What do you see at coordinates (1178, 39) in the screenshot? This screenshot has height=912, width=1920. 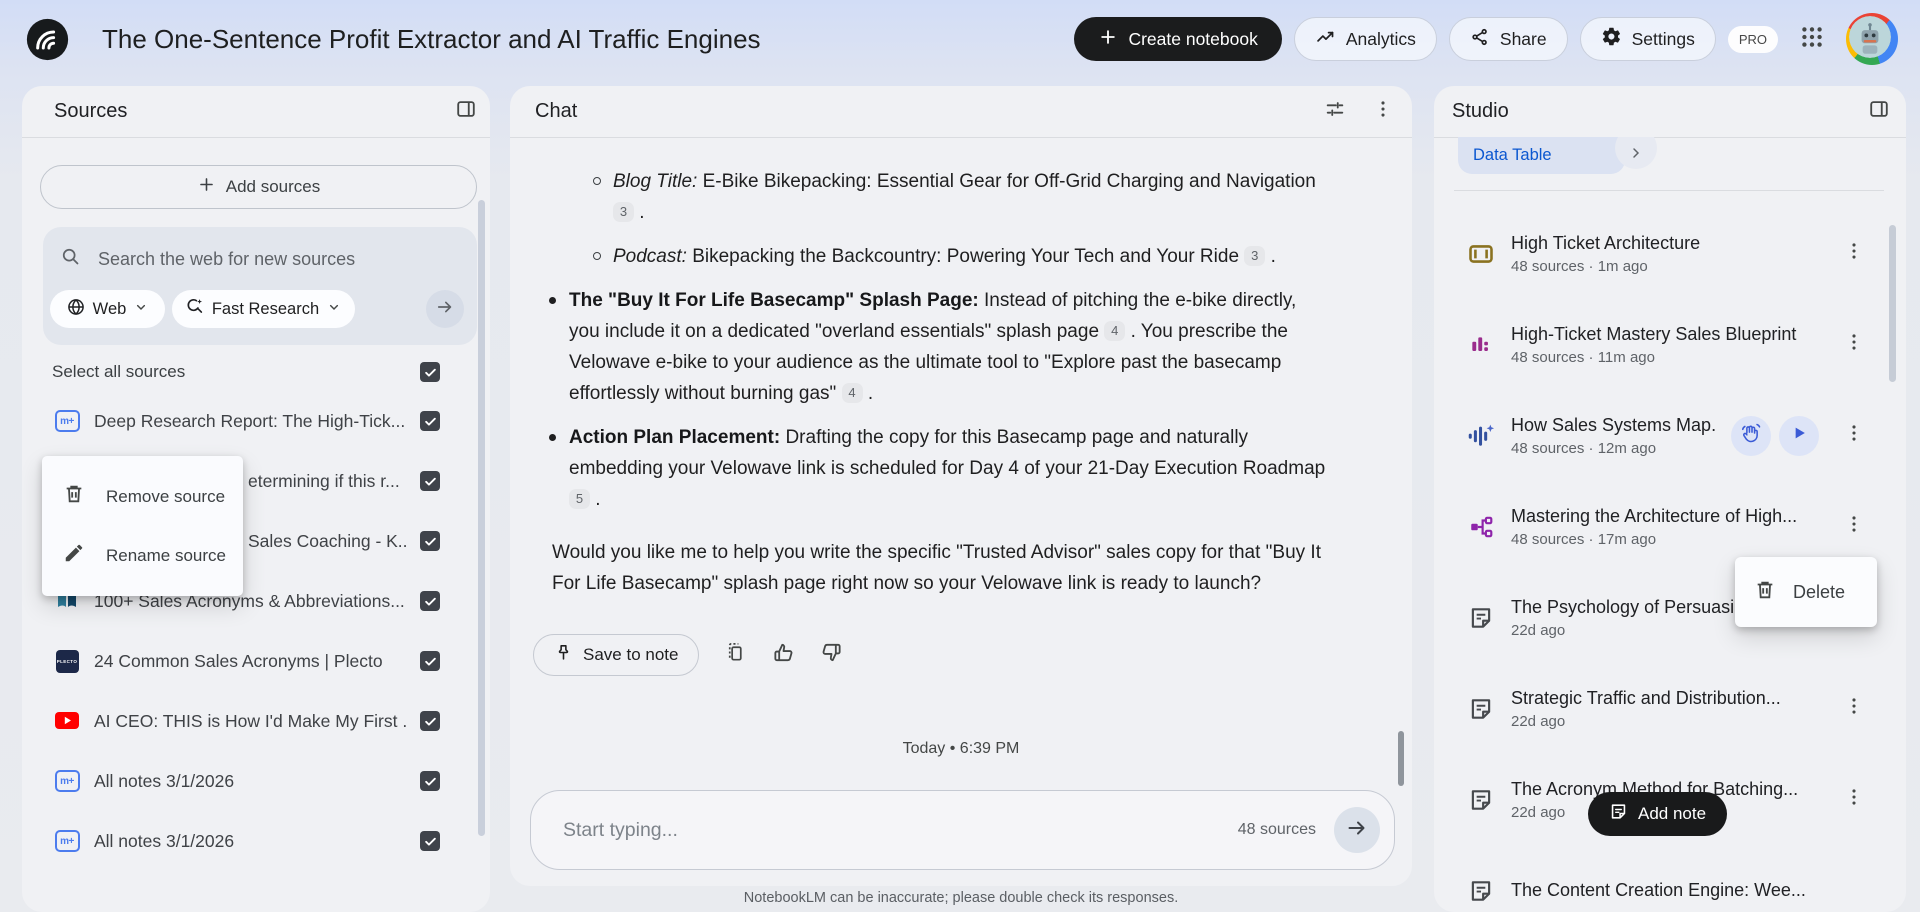 I see `create-notebook-button: Create notebook` at bounding box center [1178, 39].